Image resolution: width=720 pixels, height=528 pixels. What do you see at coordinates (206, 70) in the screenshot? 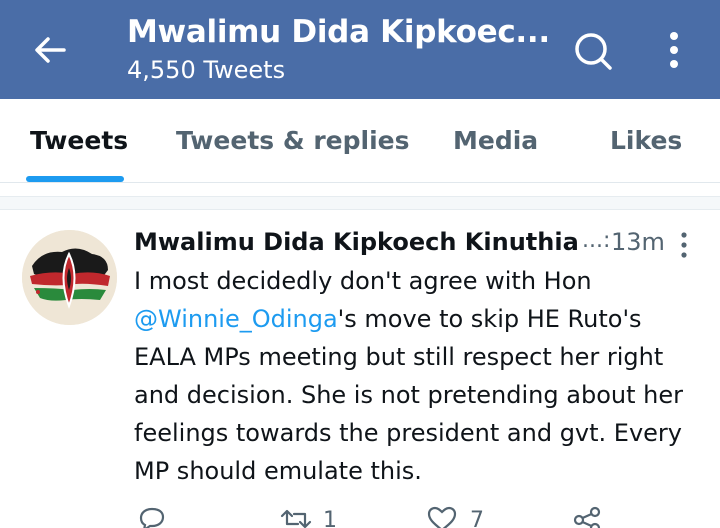
I see `tweet-count: 4,550 Tweets` at bounding box center [206, 70].